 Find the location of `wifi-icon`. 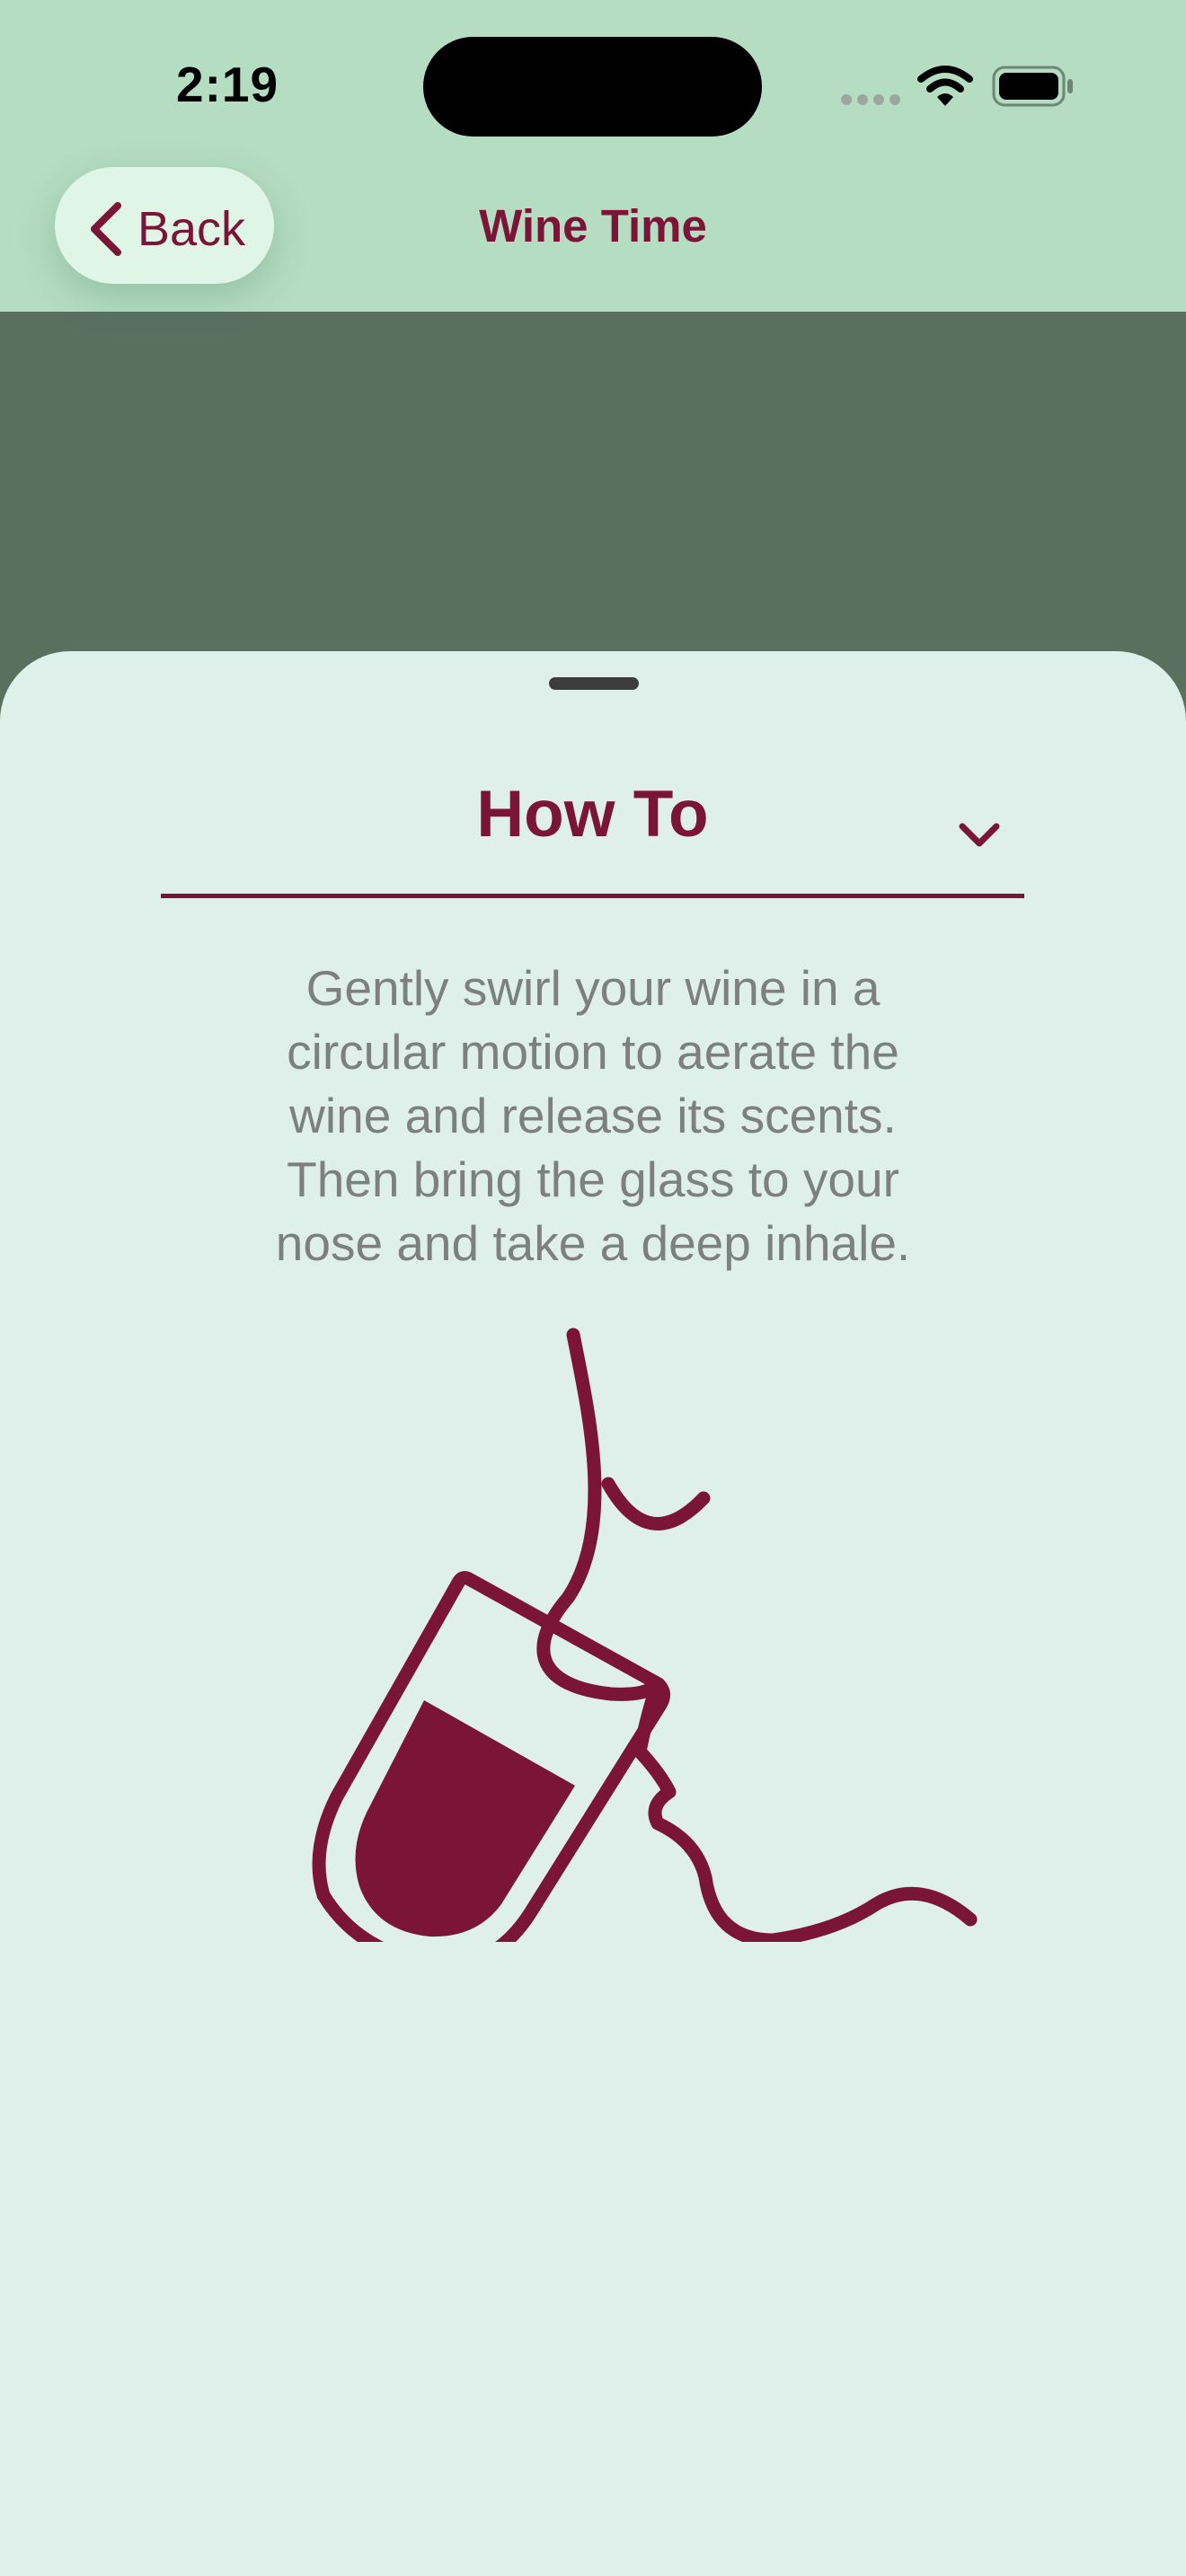

wifi-icon is located at coordinates (945, 86).